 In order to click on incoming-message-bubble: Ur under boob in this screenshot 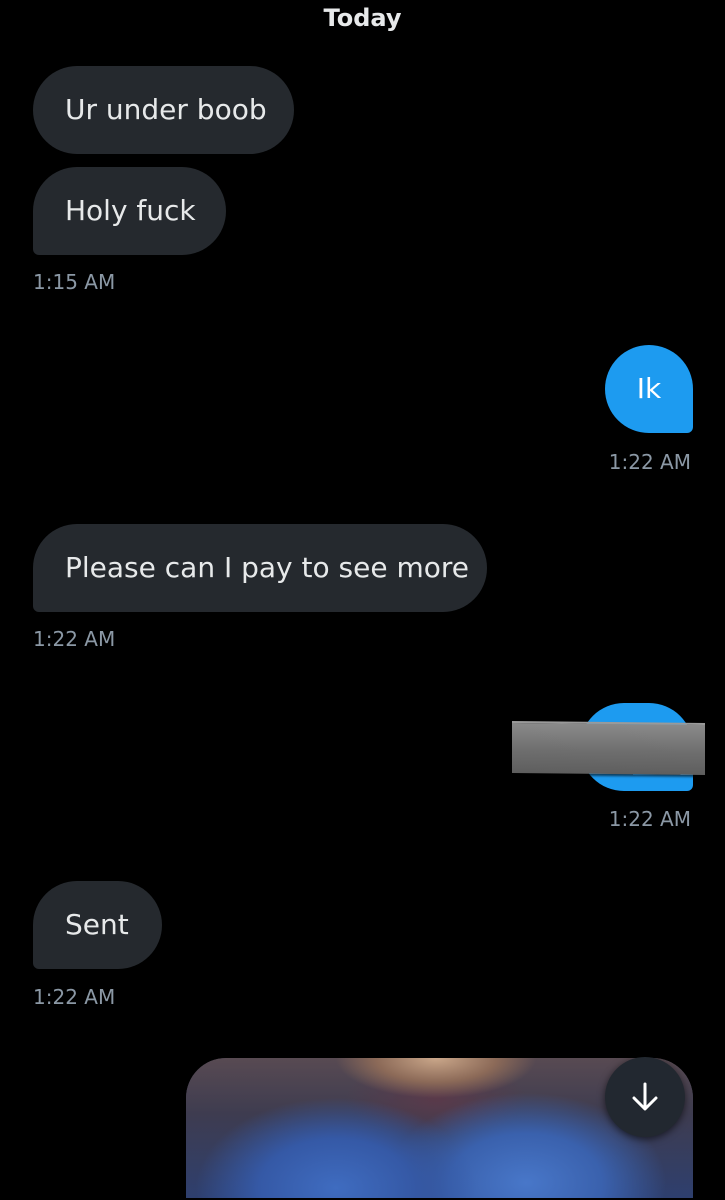, I will do `click(163, 110)`.